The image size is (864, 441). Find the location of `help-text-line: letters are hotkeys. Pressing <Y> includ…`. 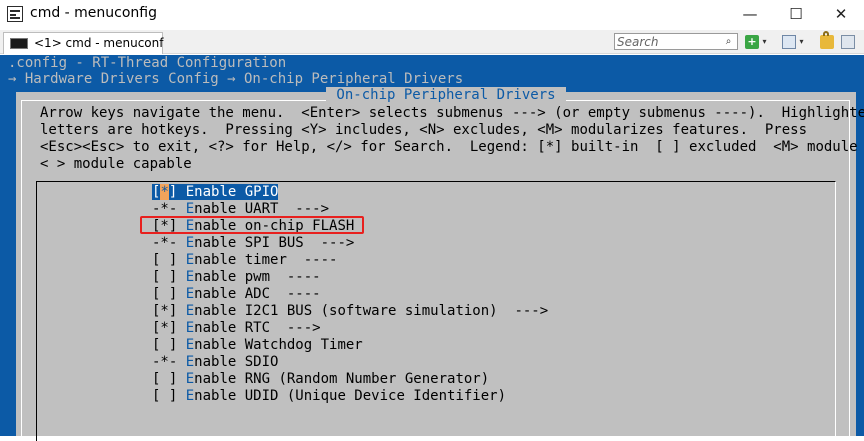

help-text-line: letters are hotkeys. Pressing <Y> includ… is located at coordinates (424, 130).